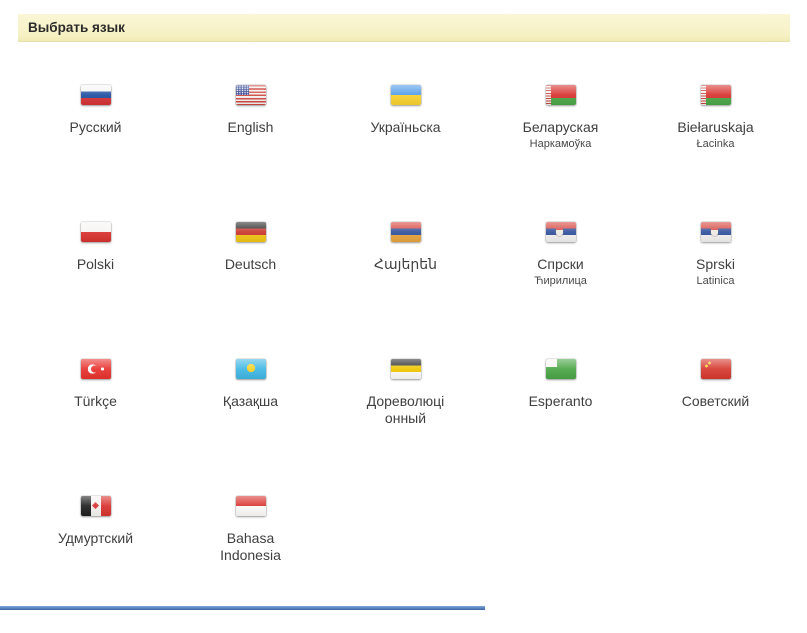  I want to click on turkey-flag-icon, so click(95, 369).